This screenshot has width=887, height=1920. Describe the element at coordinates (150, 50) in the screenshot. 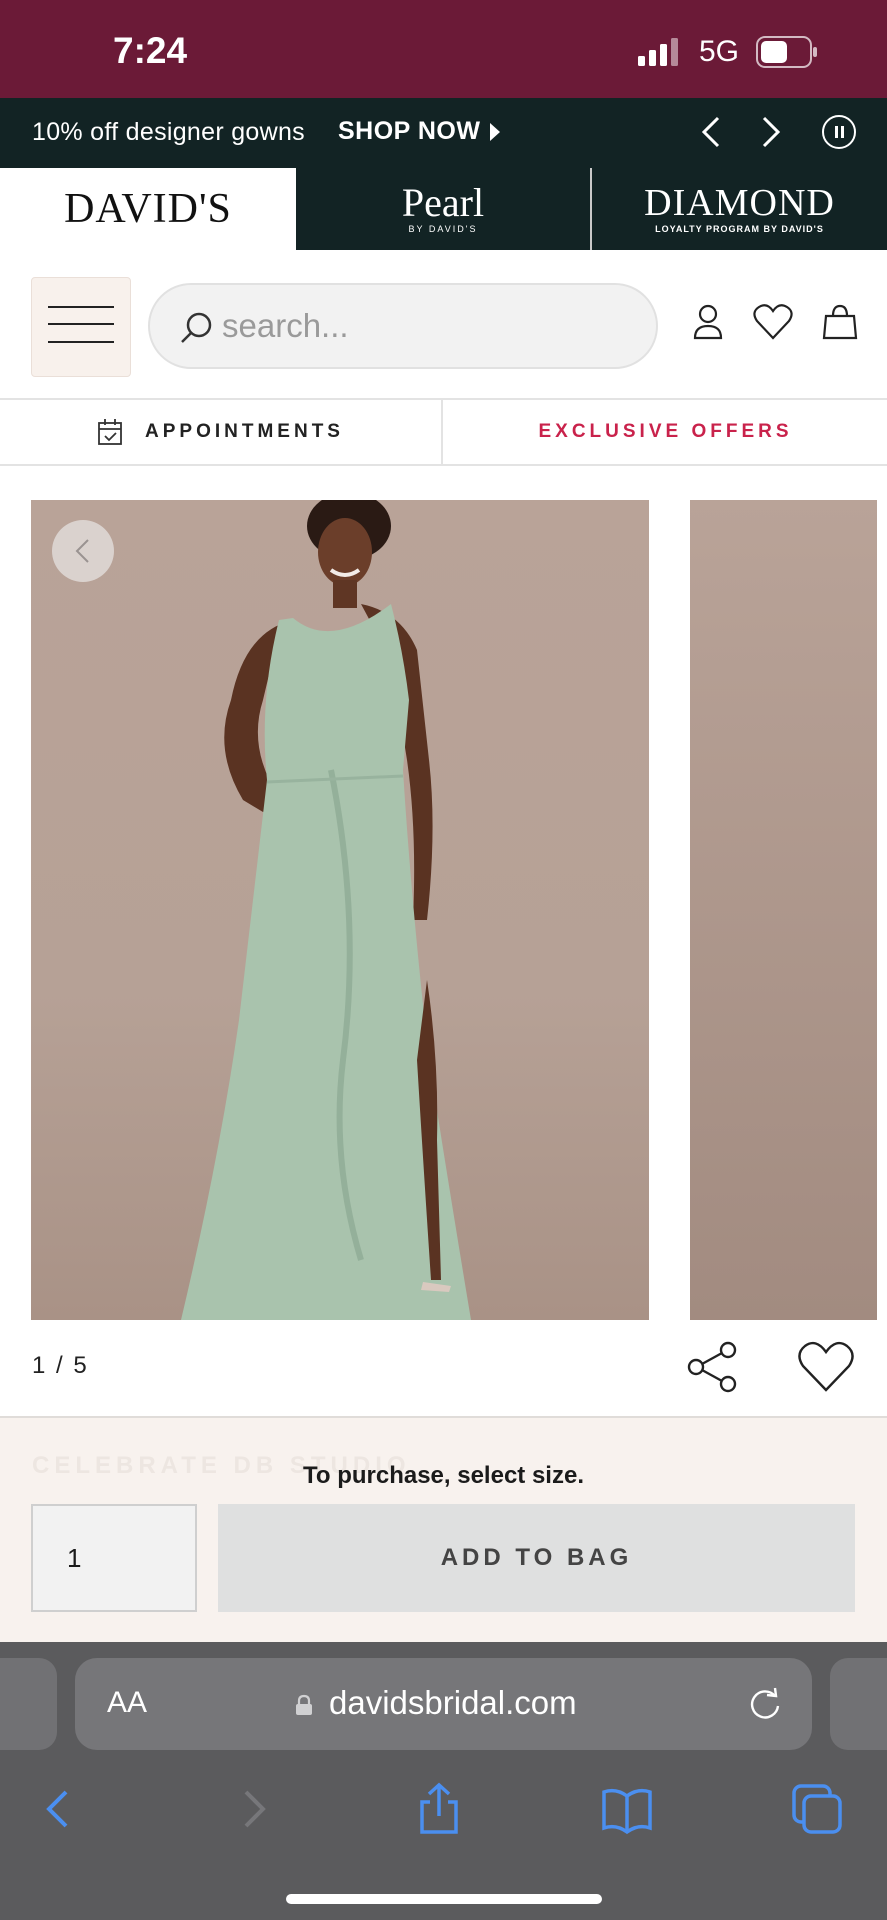

I see `status-time: 7:24` at that location.